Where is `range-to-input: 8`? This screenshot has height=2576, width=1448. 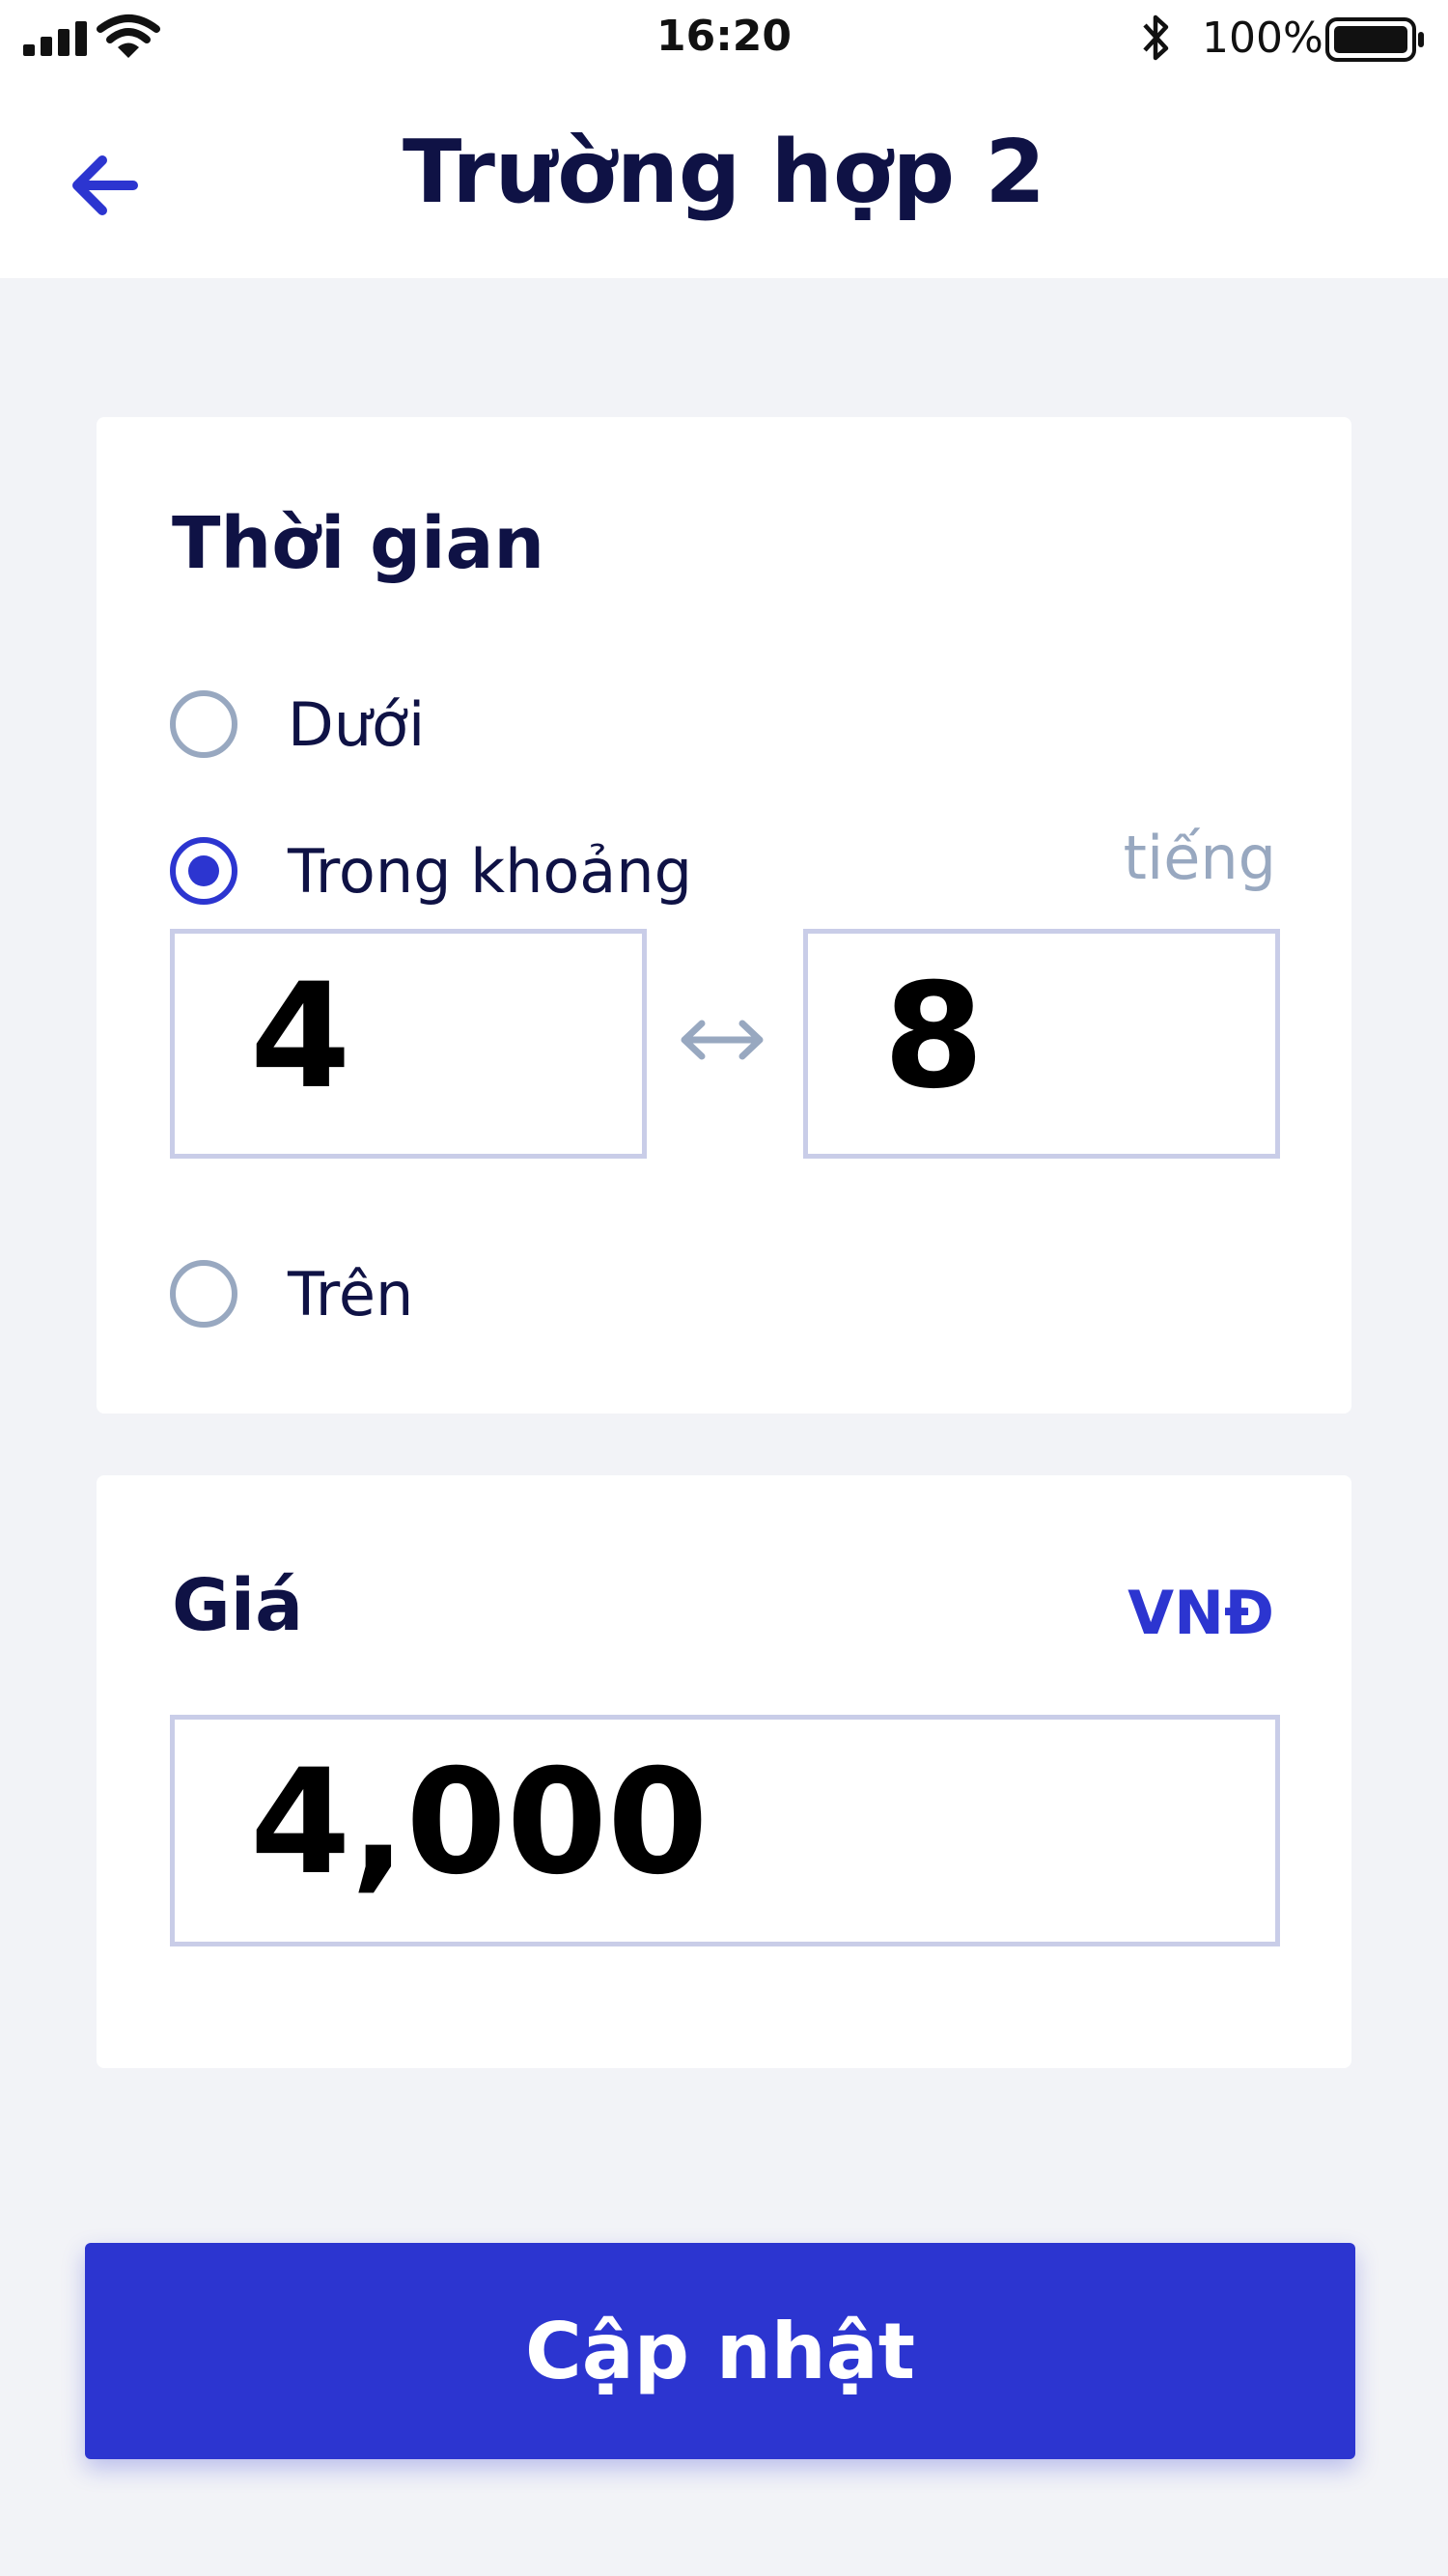
range-to-input: 8 is located at coordinates (1041, 1044).